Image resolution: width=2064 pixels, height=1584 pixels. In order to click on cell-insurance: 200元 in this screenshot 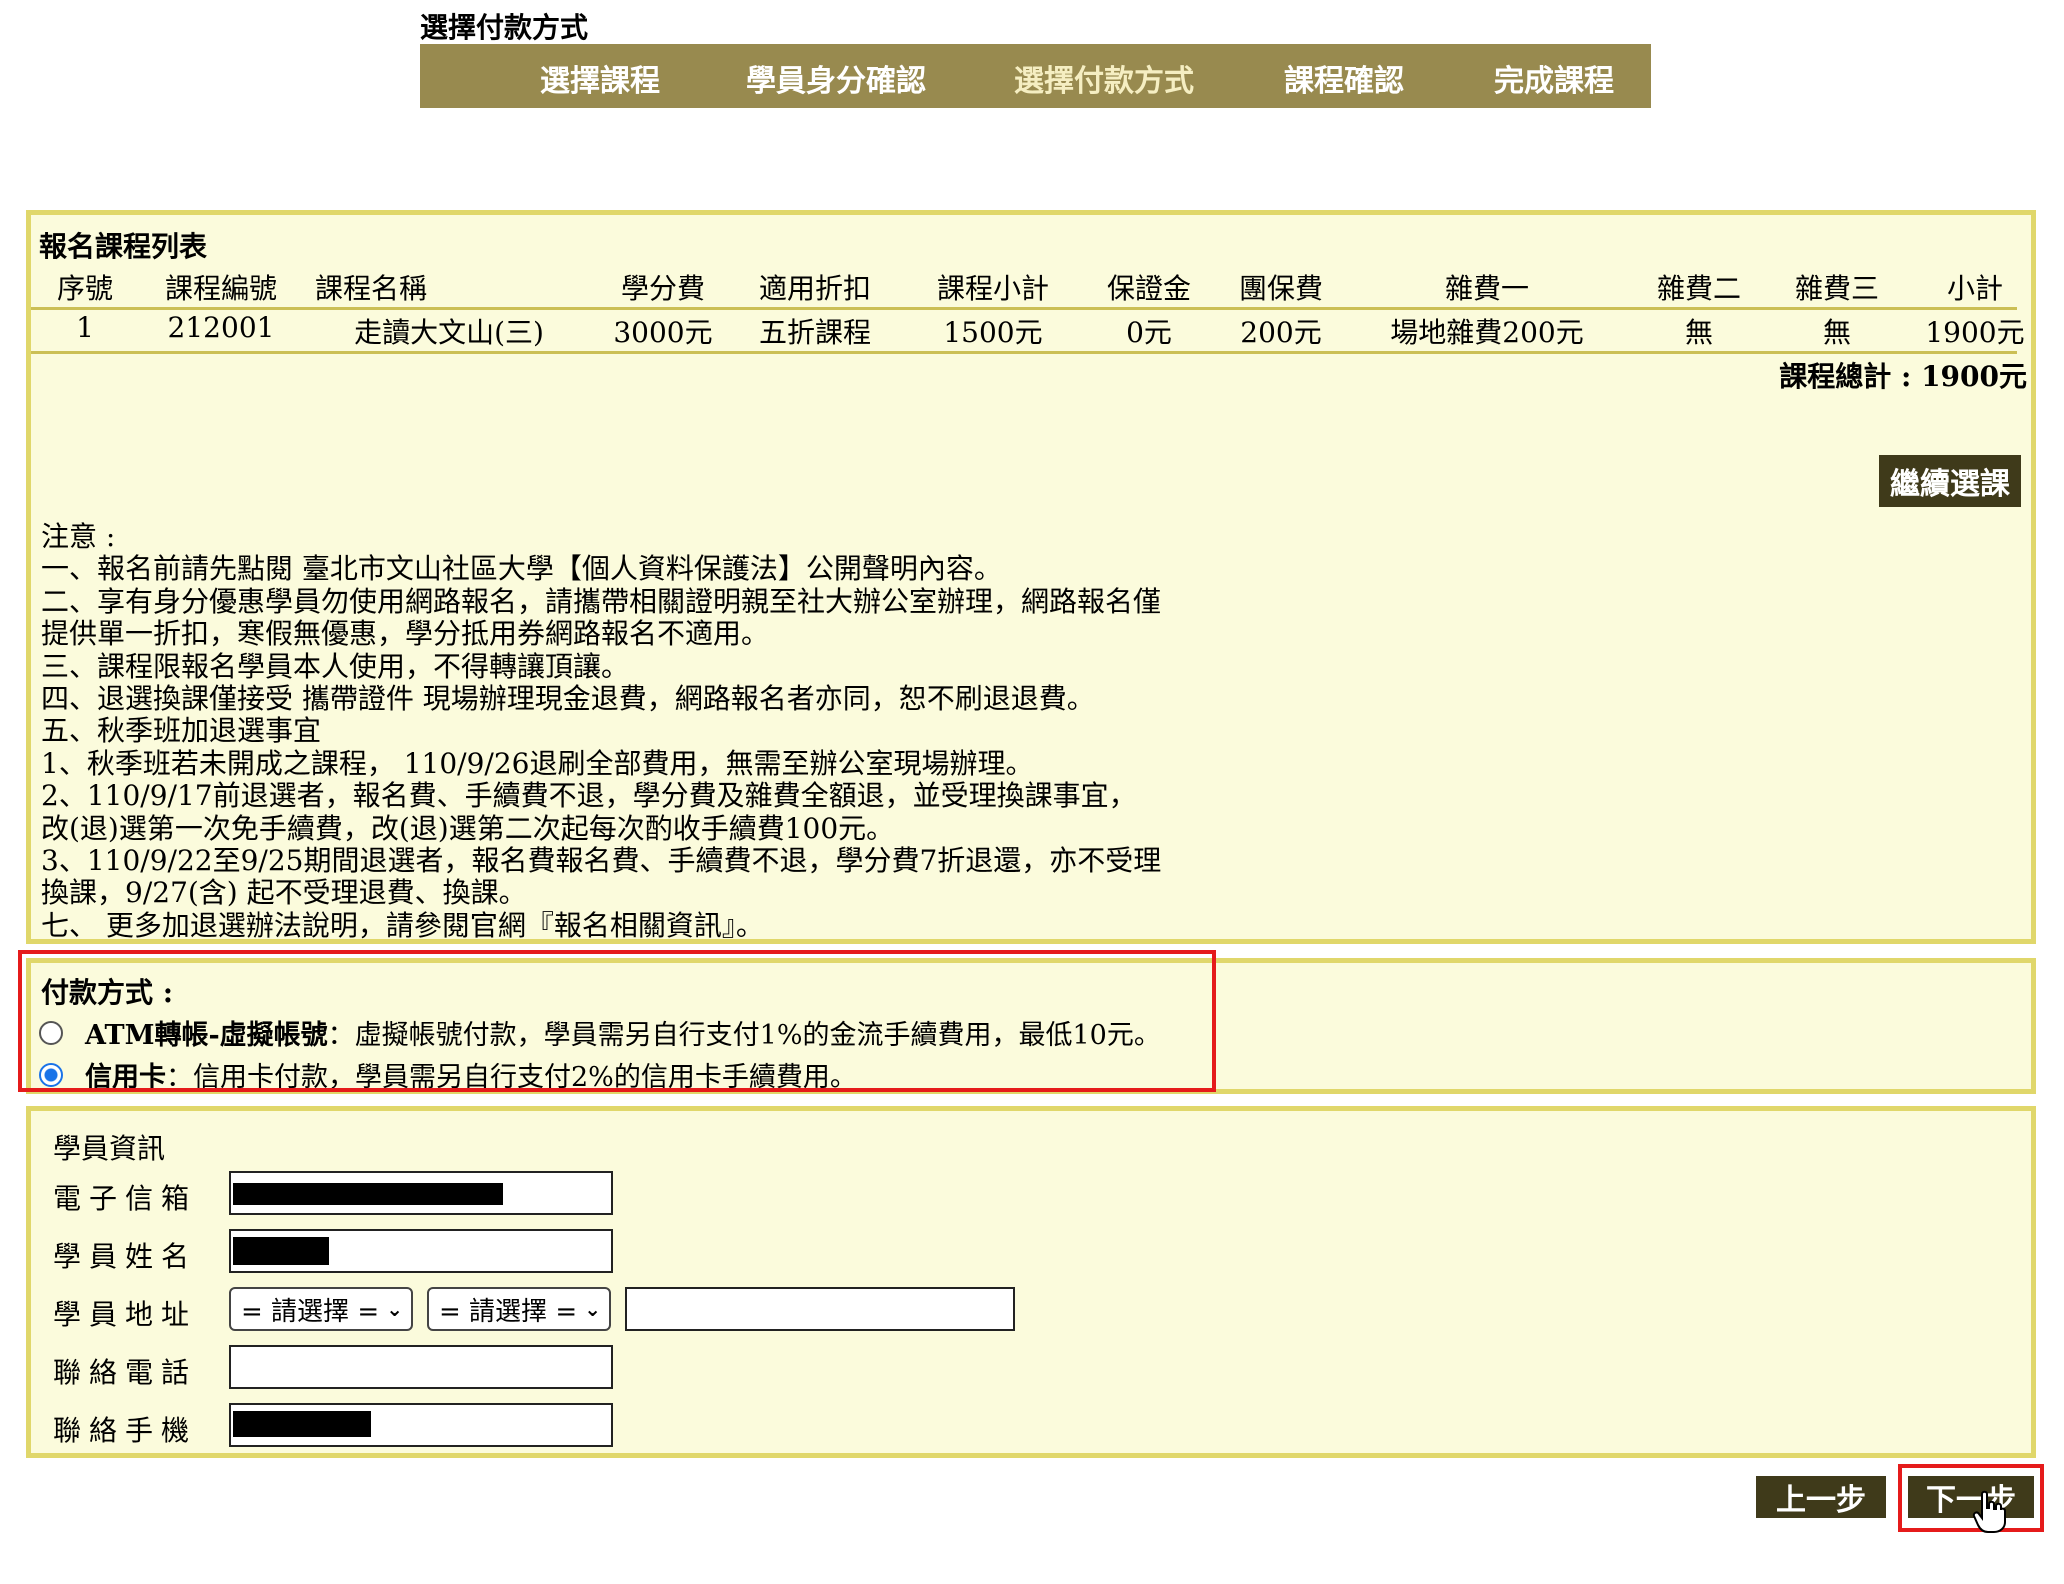, I will do `click(1281, 332)`.